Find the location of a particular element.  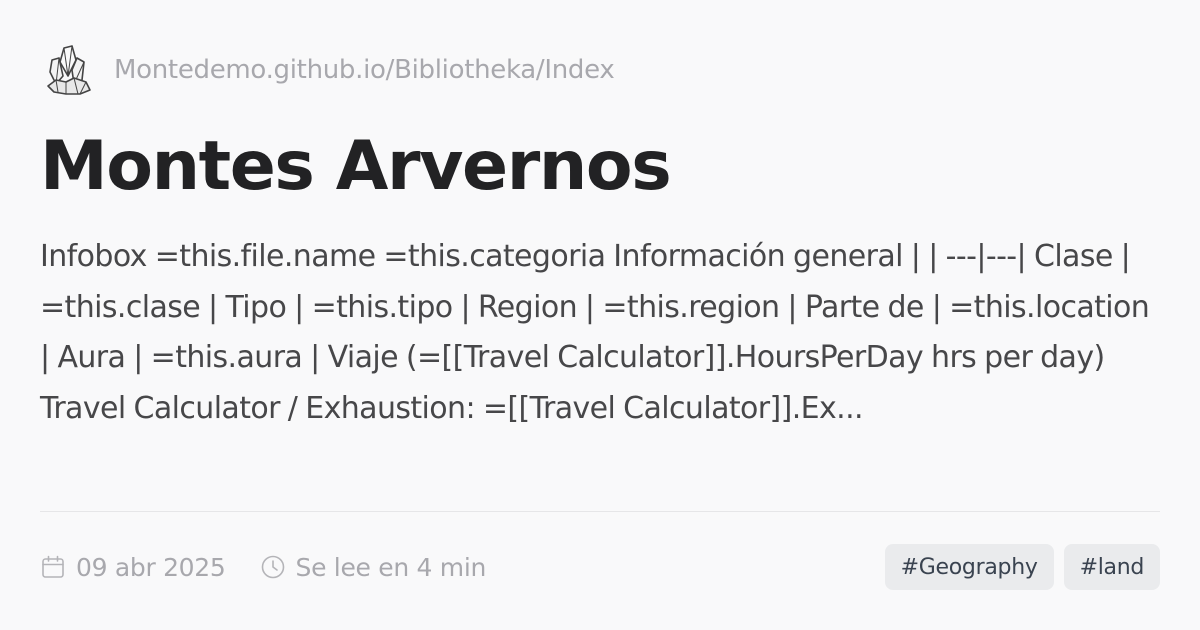

article-meta: 09 abr 2025 Se lee en 4 min is located at coordinates (263, 567).